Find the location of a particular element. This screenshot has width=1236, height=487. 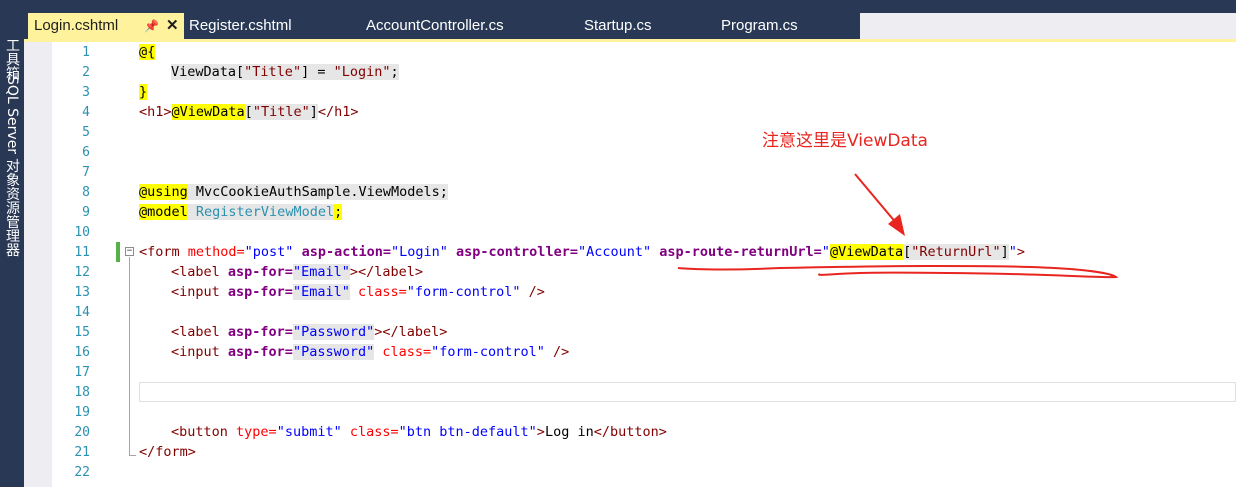

annotation-overlay is located at coordinates (898, 226).